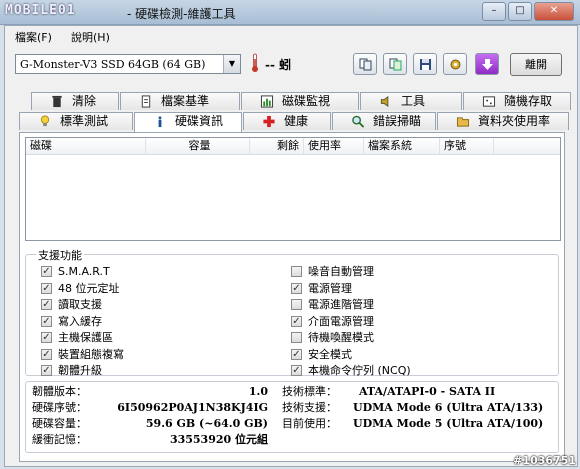  I want to click on feature-label: S.M.A.R.T, so click(84, 271).